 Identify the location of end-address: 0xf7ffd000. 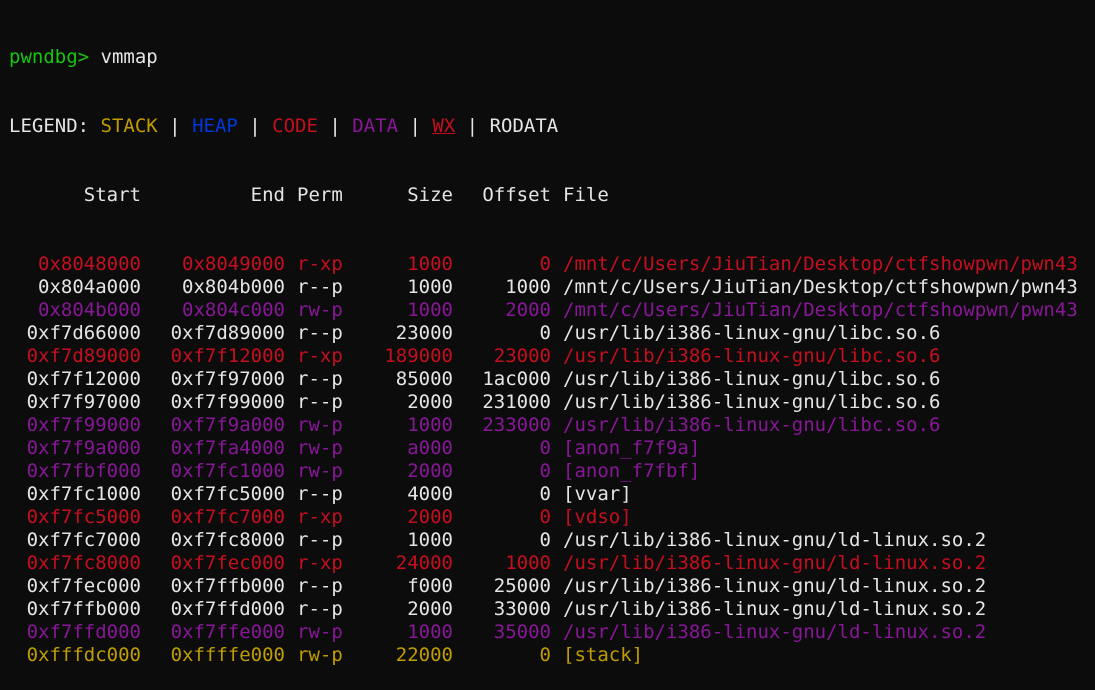
(227, 609).